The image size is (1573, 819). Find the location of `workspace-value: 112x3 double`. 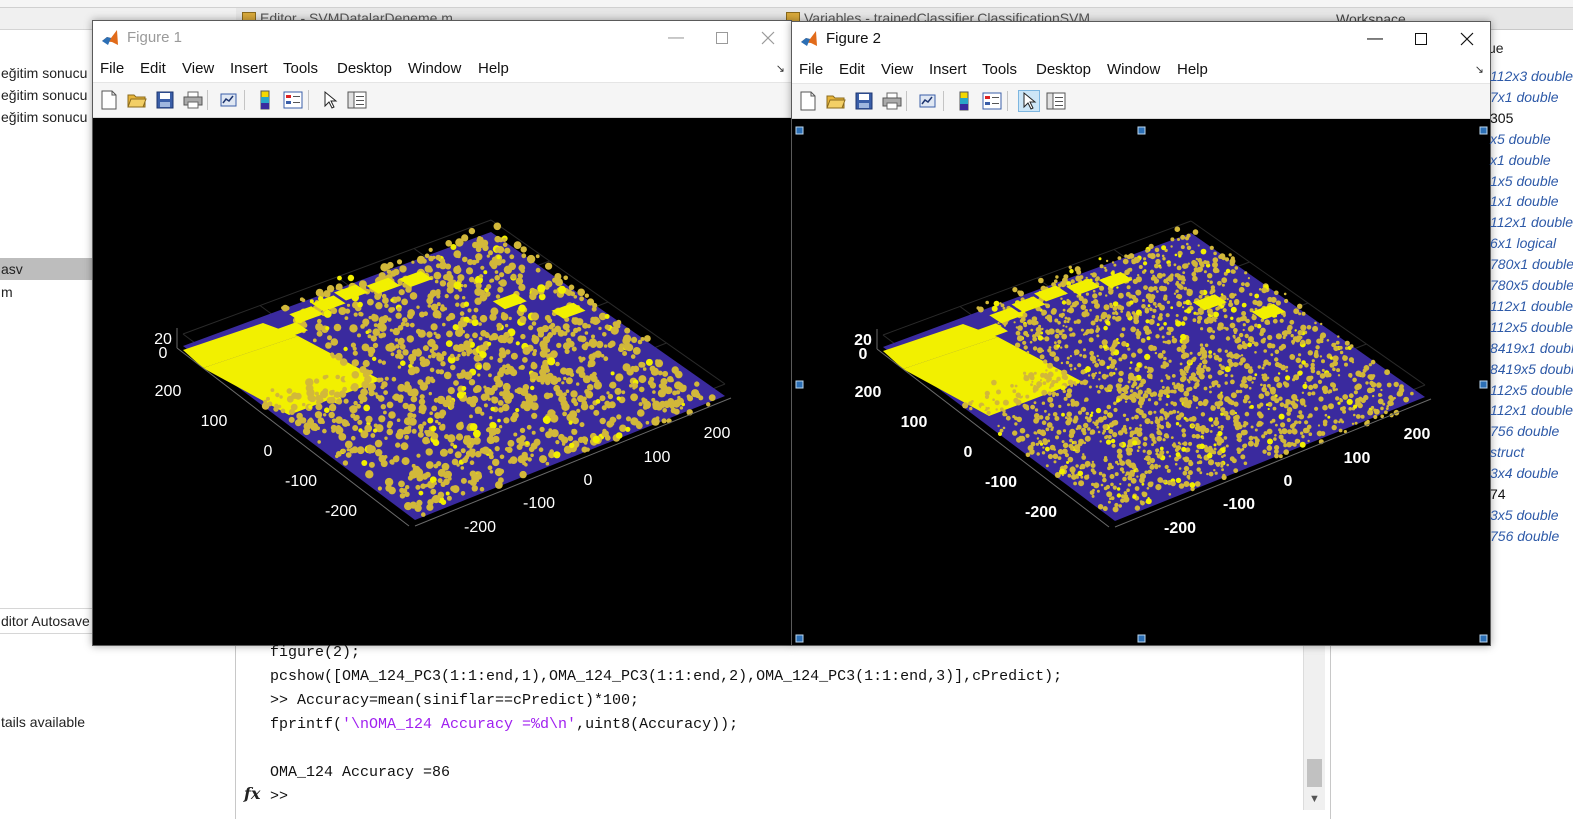

workspace-value: 112x3 double is located at coordinates (1531, 76).